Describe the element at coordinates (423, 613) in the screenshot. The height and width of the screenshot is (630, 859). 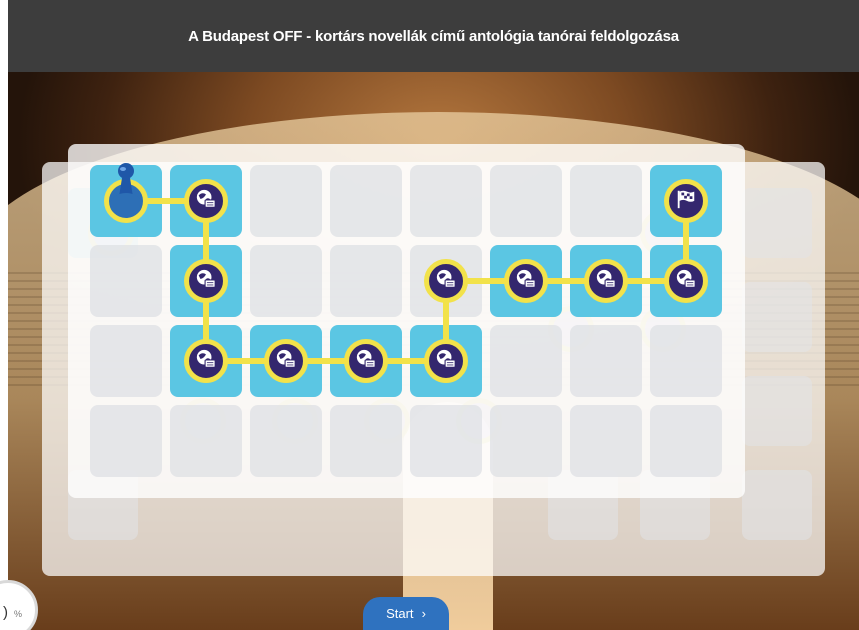
I see `chevron-right-icon: ›` at that location.